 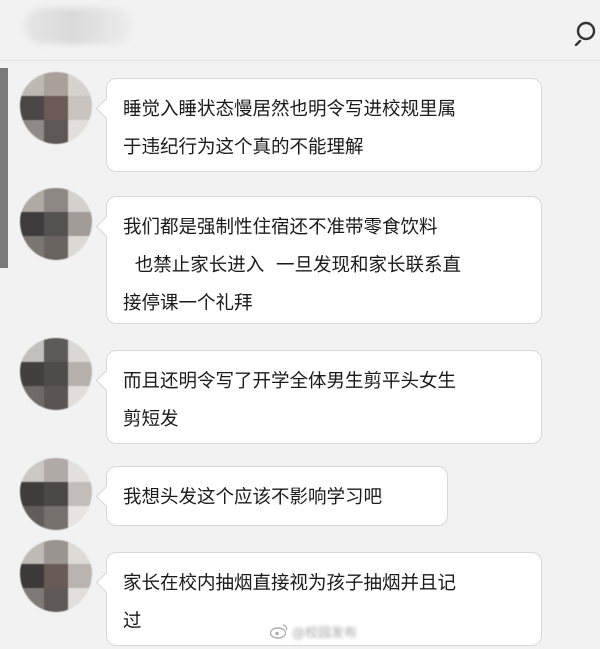 What do you see at coordinates (587, 33) in the screenshot?
I see `search-icon` at bounding box center [587, 33].